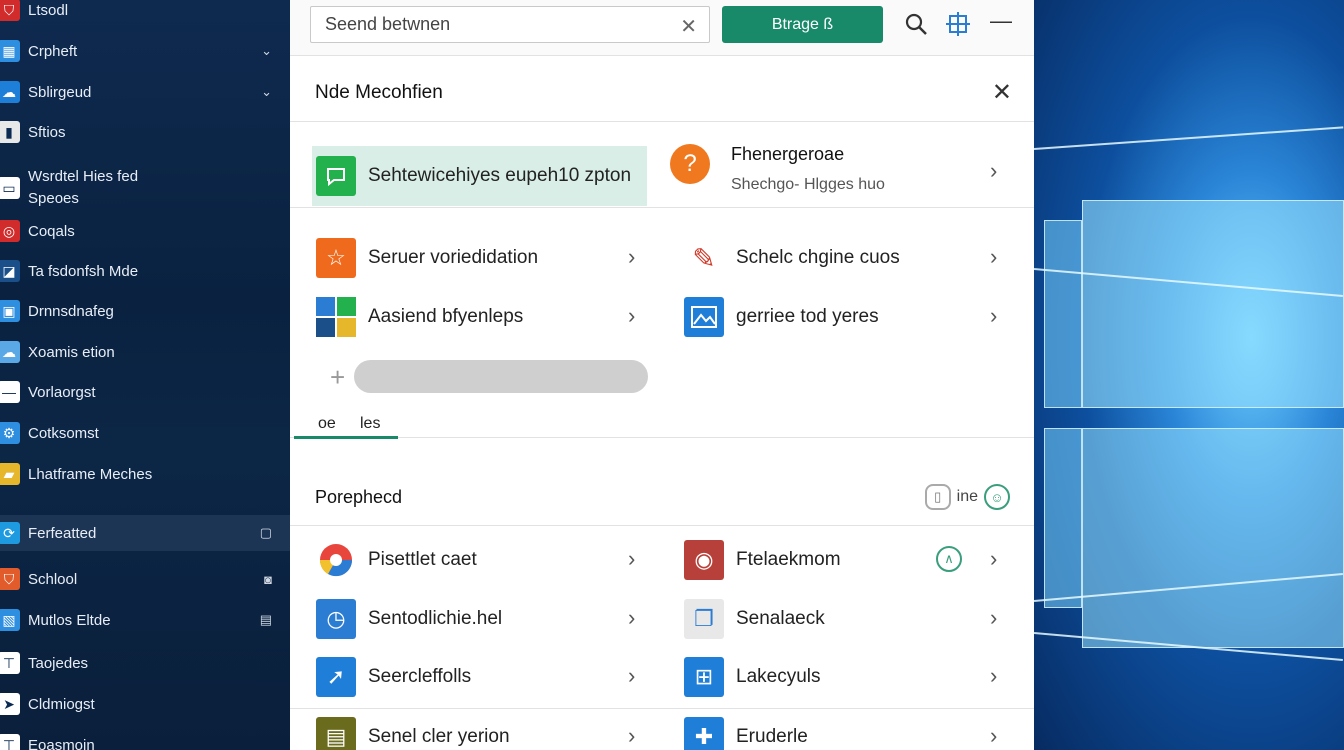 The height and width of the screenshot is (750, 1344). I want to click on app-label: Ftelaekmom, so click(788, 559).